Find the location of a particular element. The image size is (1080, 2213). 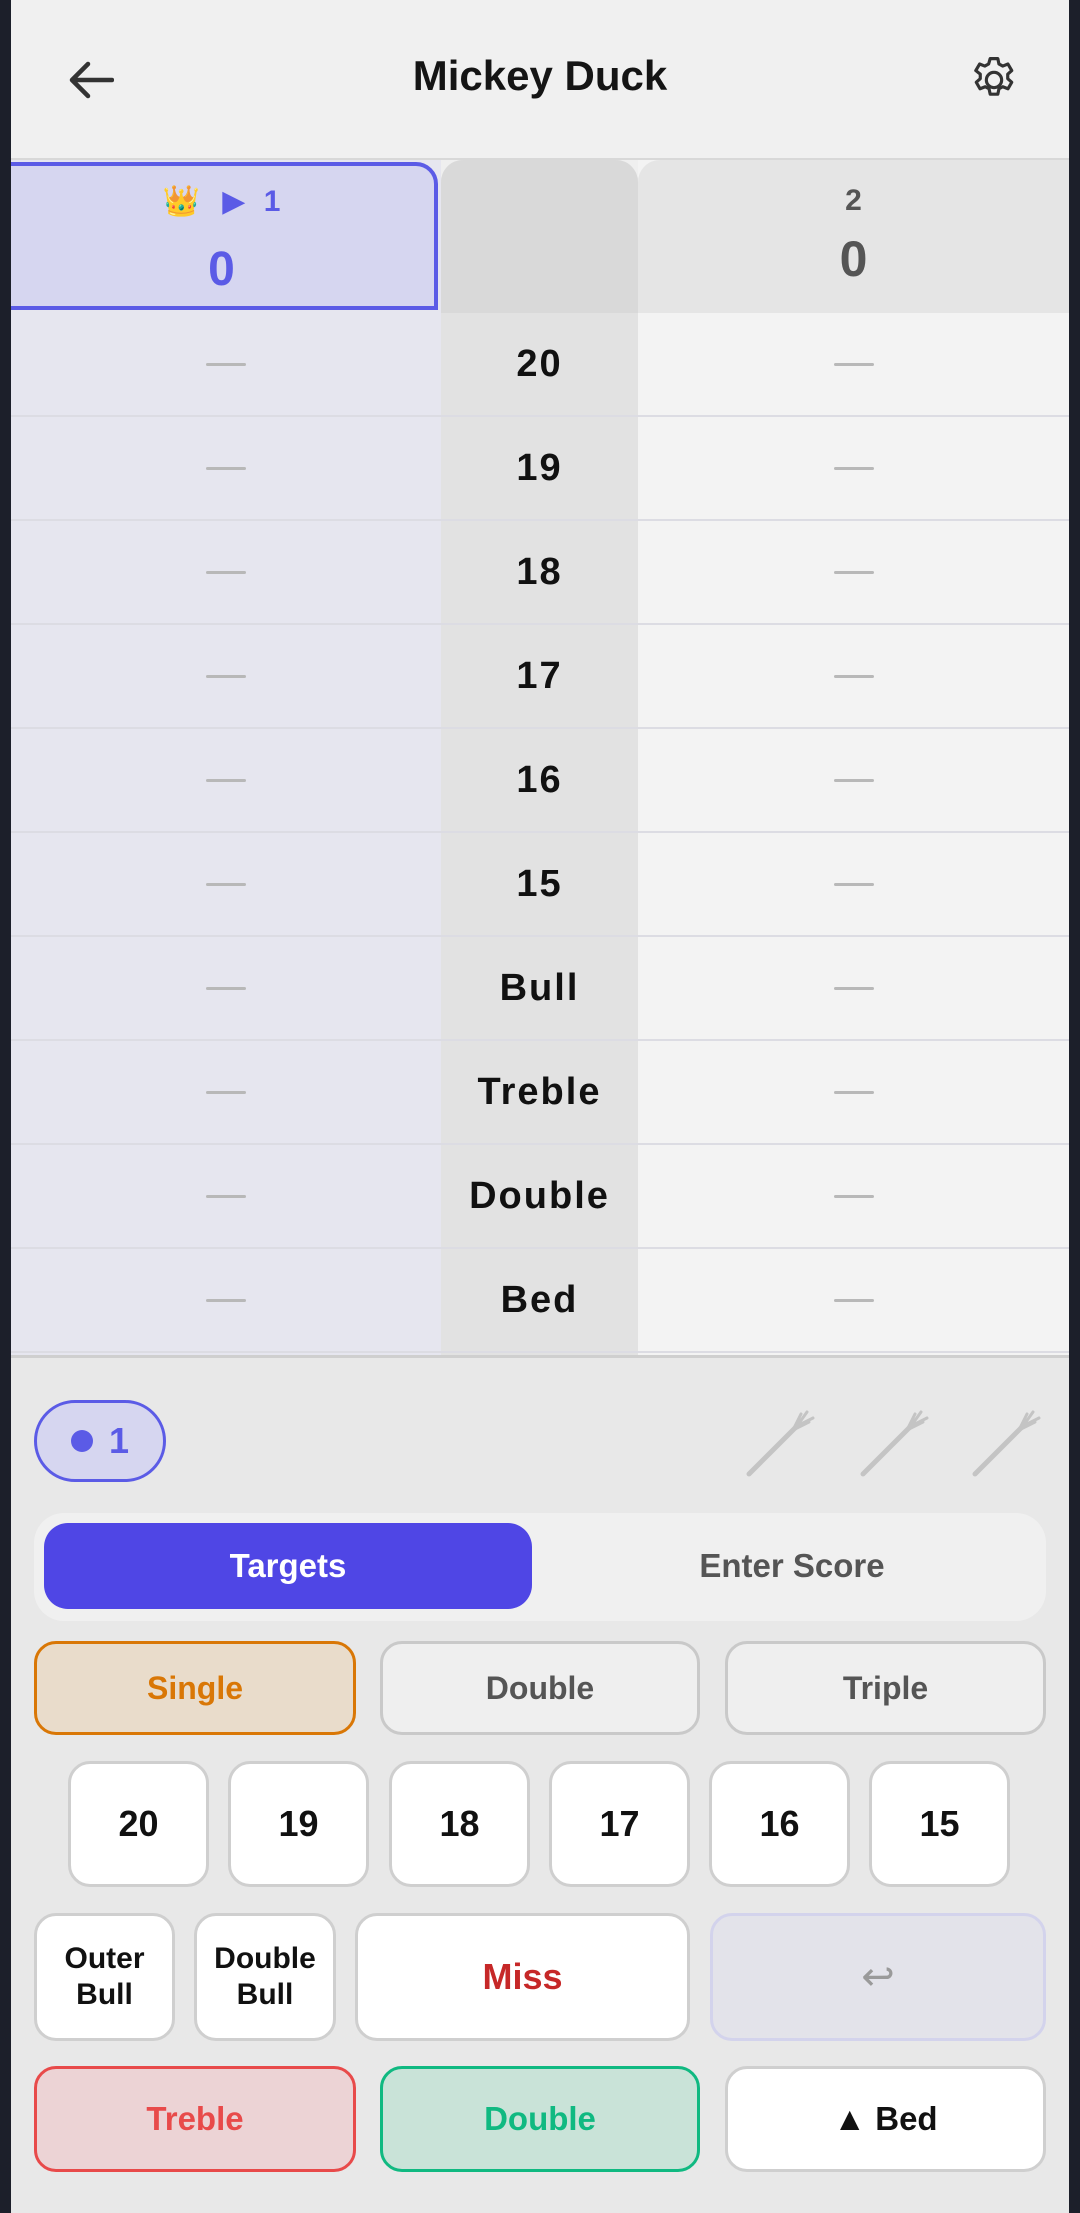

tab-targets: Targets is located at coordinates (288, 1566).